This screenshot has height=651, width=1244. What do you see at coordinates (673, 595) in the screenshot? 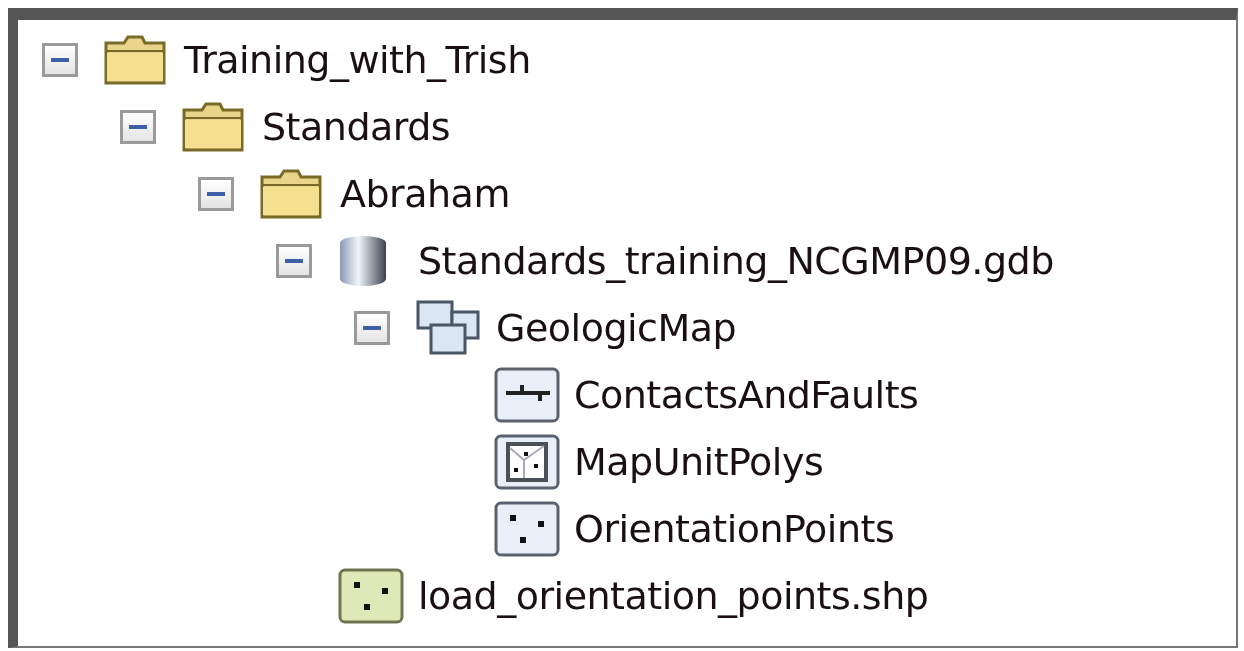
I see `tree-item-label: load_orientation_points.shp` at bounding box center [673, 595].